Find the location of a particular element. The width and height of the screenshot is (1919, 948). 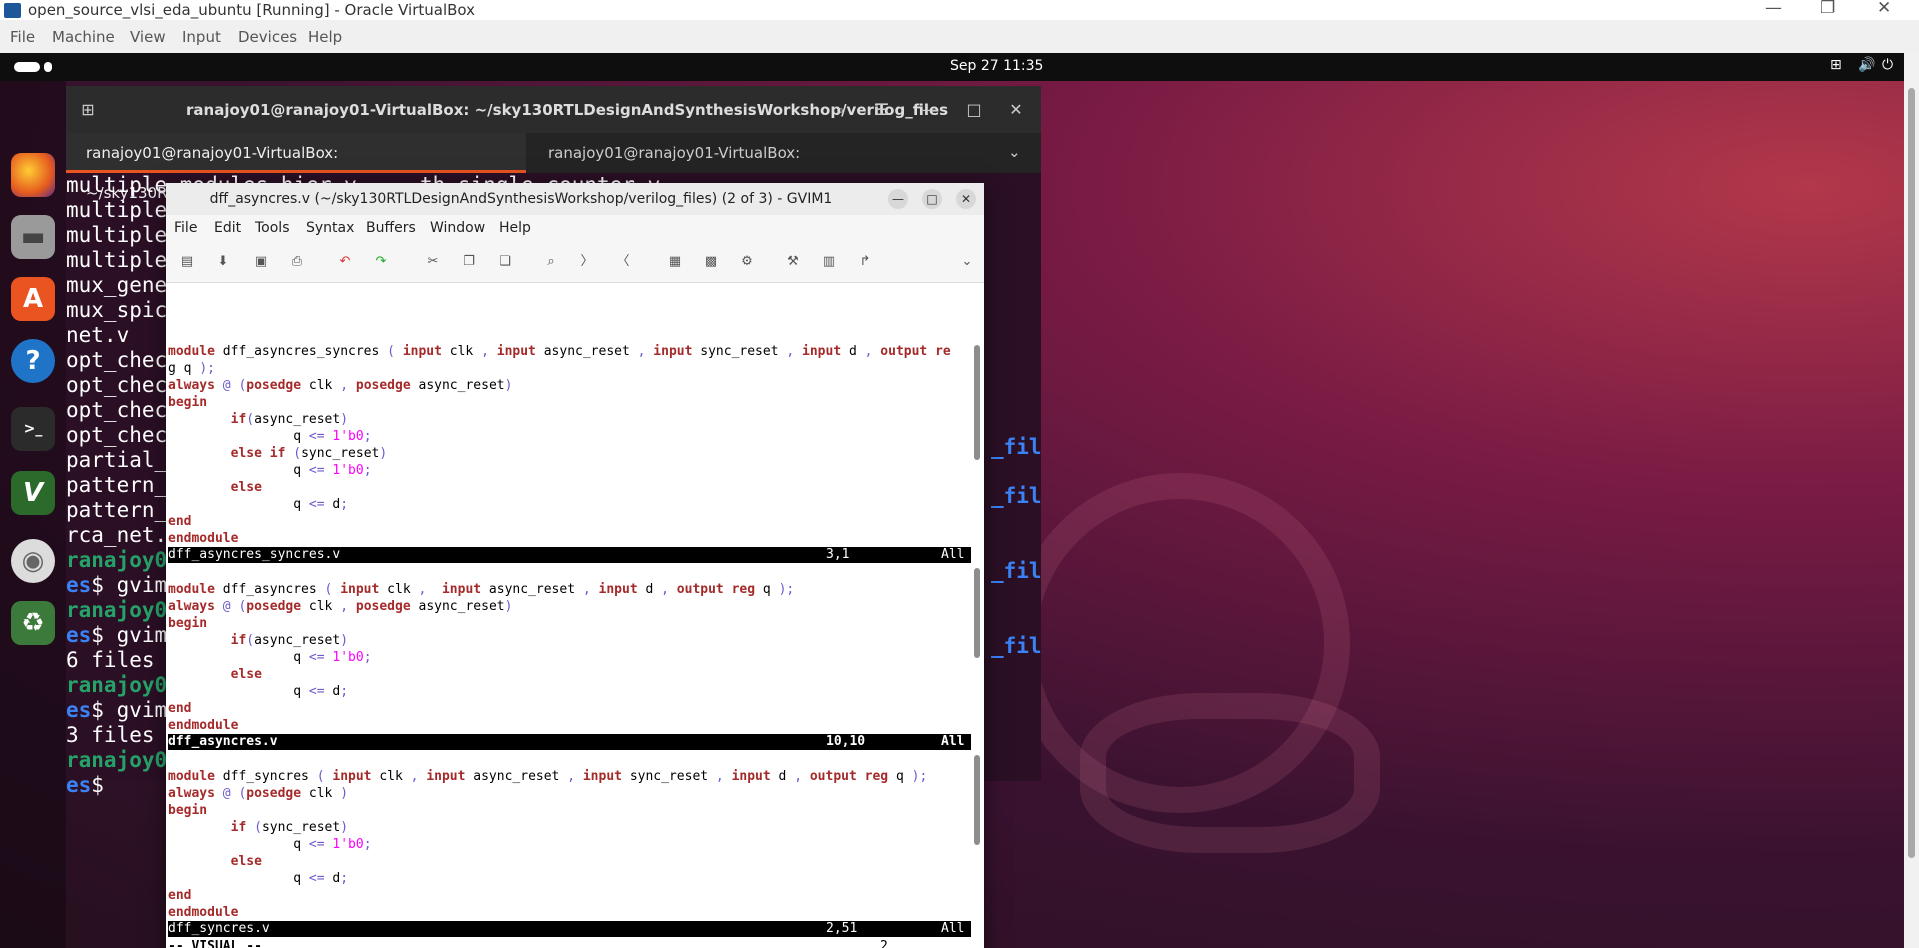

find-prev-icon: 〈 is located at coordinates (623, 262).